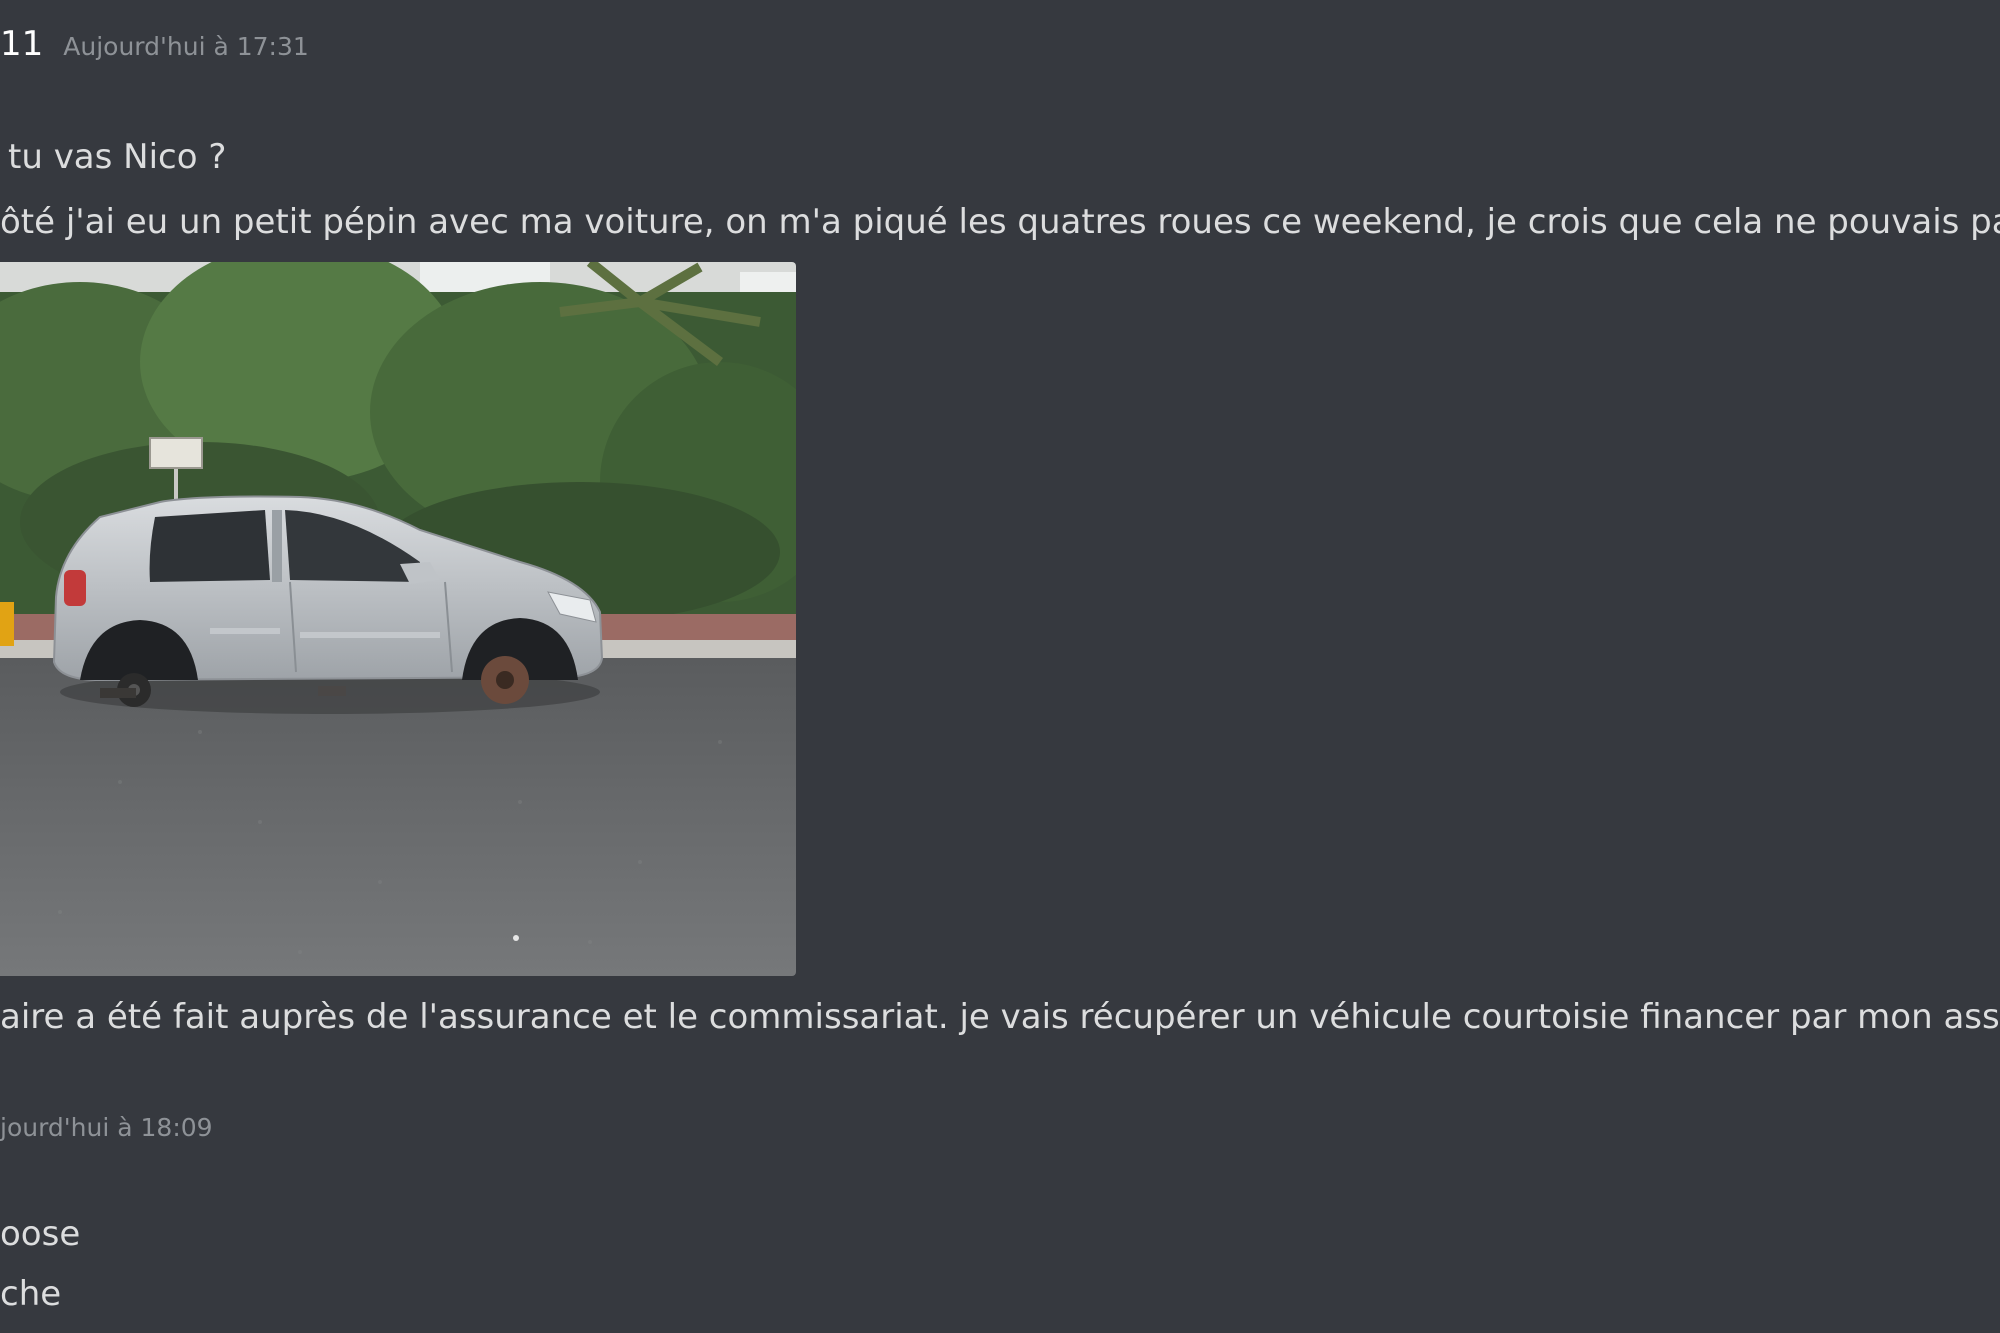  What do you see at coordinates (186, 46) in the screenshot?
I see `message-timestamp: Aujourd'hui à 17:31` at bounding box center [186, 46].